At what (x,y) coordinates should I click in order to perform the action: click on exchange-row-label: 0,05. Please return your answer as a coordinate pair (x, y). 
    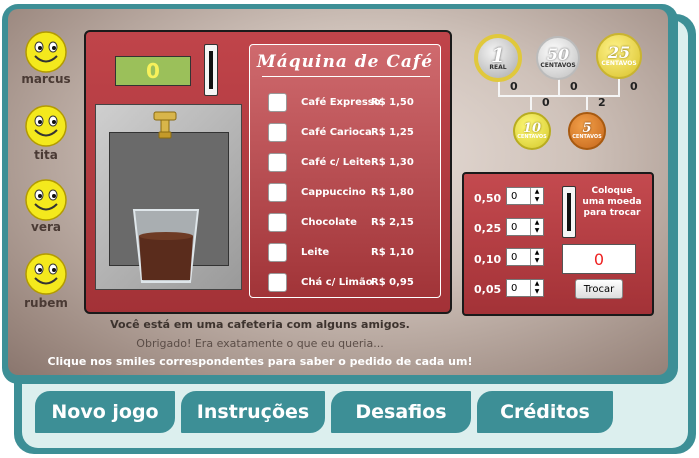
    Looking at the image, I should click on (488, 289).